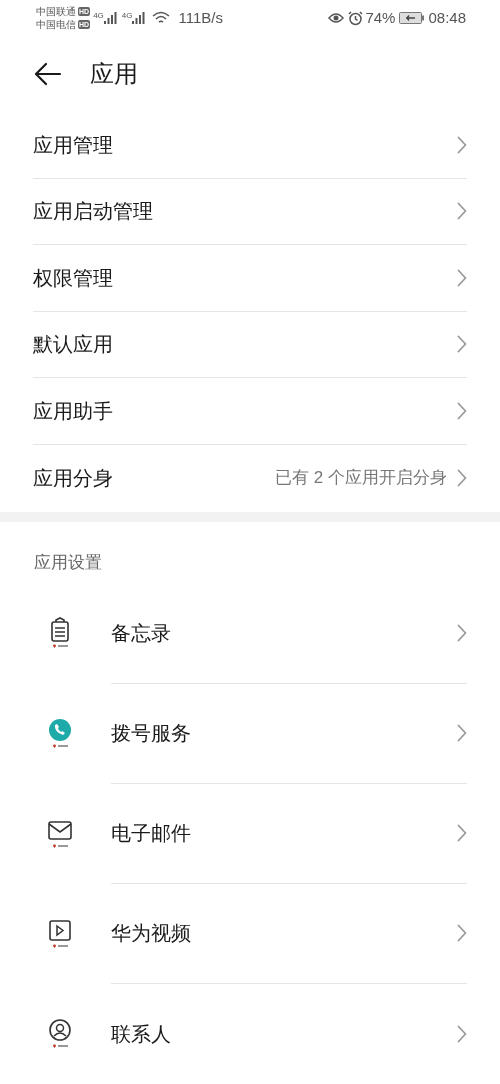  What do you see at coordinates (250, 1033) in the screenshot?
I see `app-item: 联系人` at bounding box center [250, 1033].